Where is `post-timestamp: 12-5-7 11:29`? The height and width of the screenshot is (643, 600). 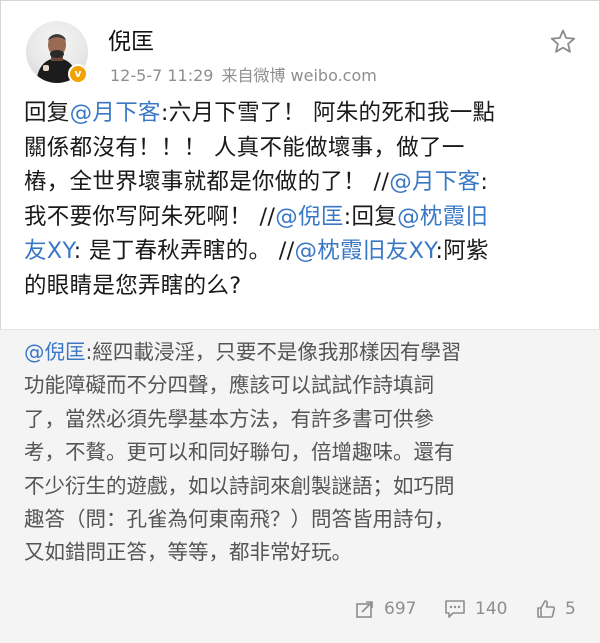
post-timestamp: 12-5-7 11:29 is located at coordinates (161, 75).